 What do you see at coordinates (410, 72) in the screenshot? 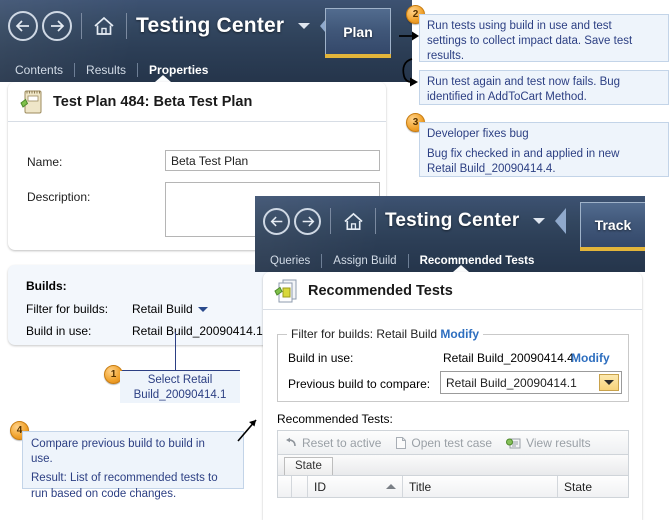
I see `callout-2b-curved-arrow` at bounding box center [410, 72].